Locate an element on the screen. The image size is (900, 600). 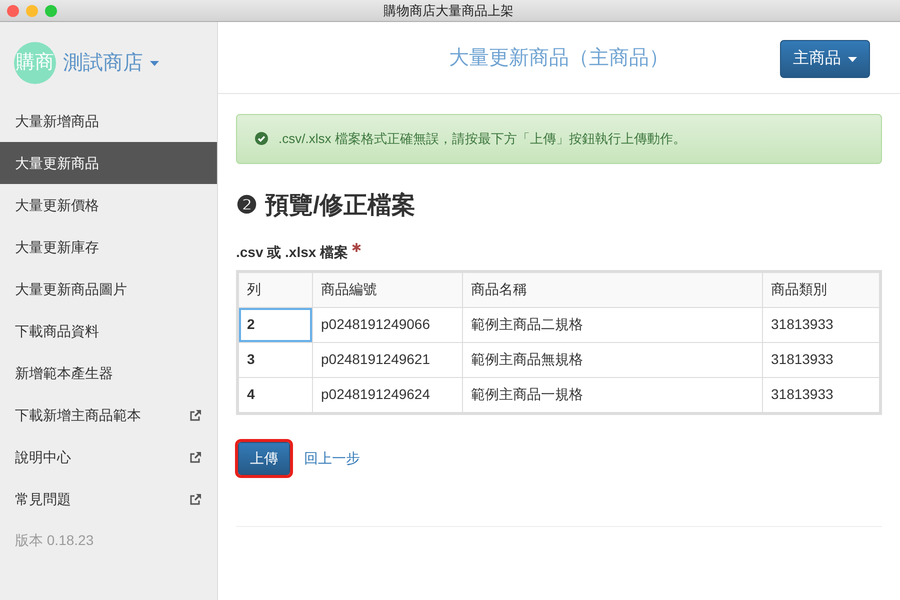
table-cell: 範例主商品無規格 is located at coordinates (612, 359).